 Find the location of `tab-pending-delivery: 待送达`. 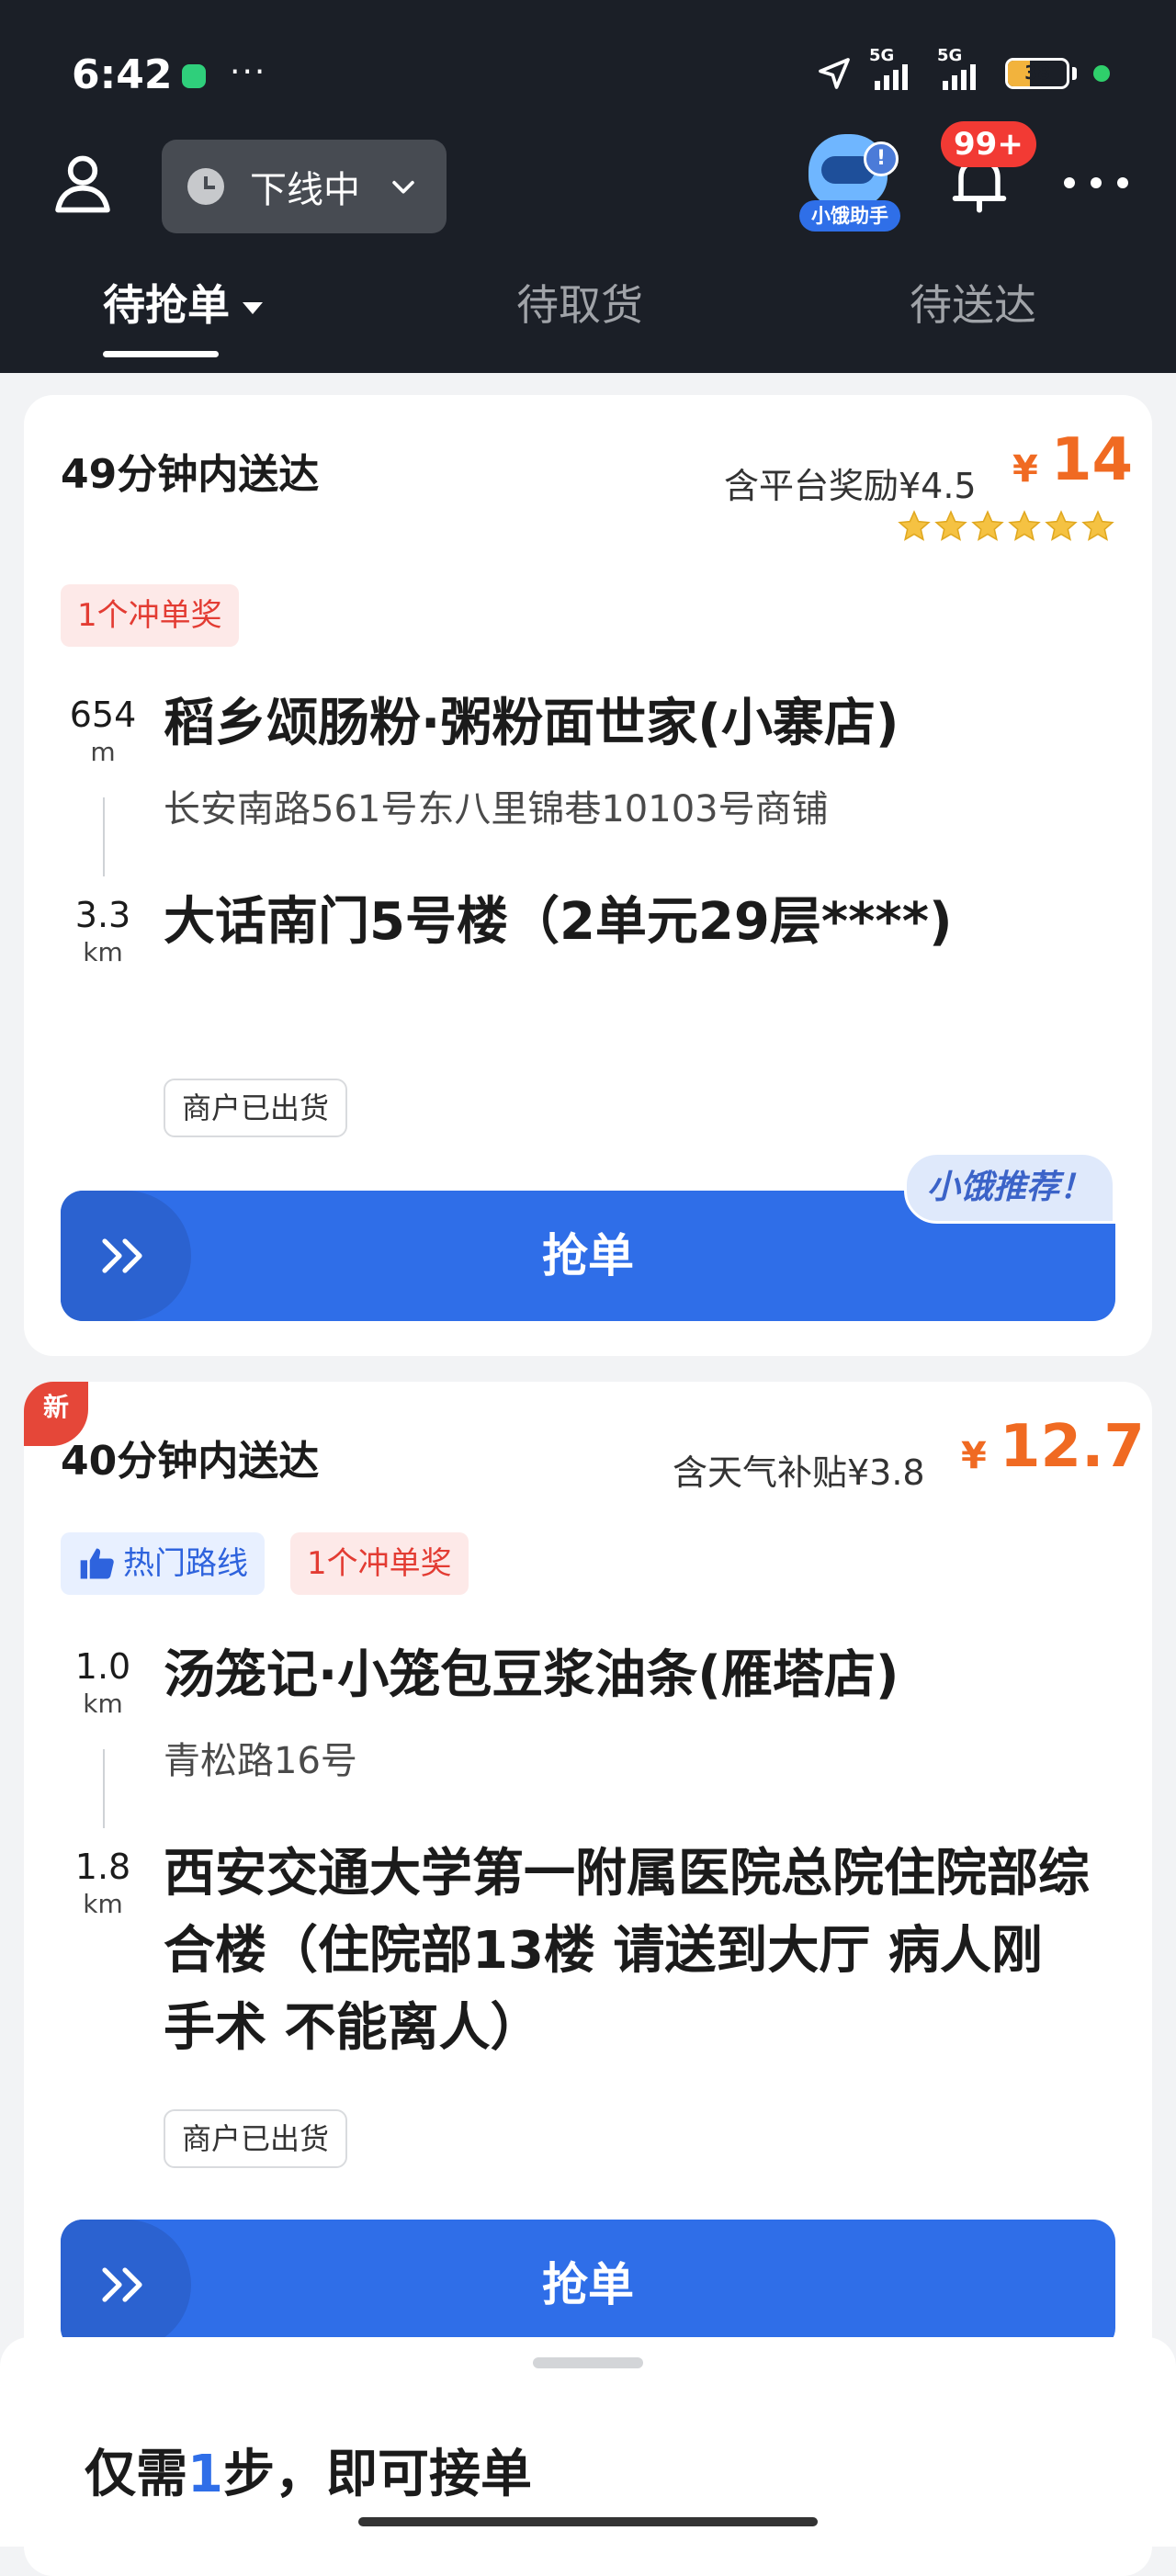

tab-pending-delivery: 待送达 is located at coordinates (973, 302).